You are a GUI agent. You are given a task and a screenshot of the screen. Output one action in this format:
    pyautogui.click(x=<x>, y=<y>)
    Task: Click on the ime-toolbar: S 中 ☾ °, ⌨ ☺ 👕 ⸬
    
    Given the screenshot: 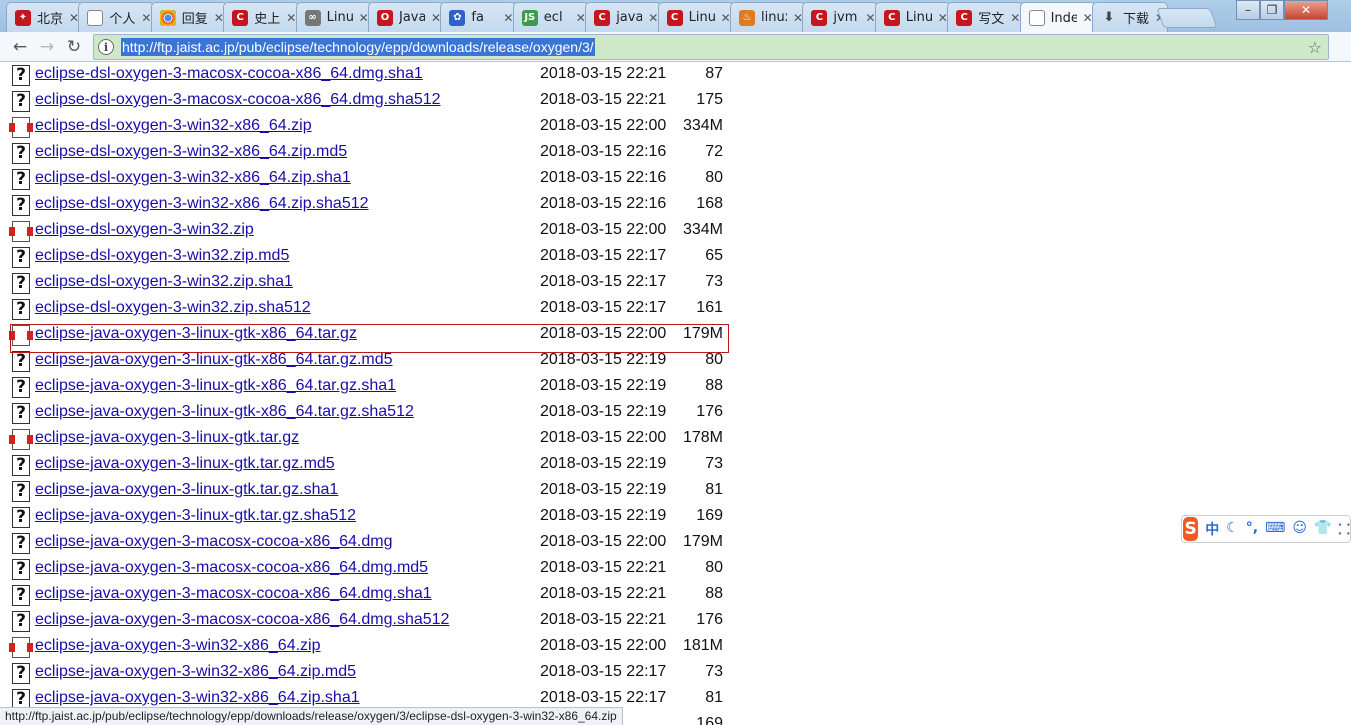 What is the action you would take?
    pyautogui.click(x=1266, y=529)
    